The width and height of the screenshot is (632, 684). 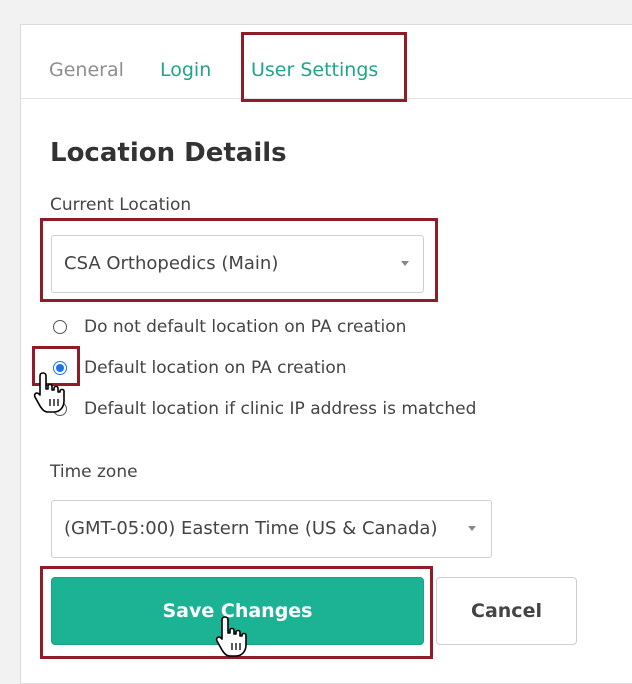 I want to click on radio-option-default-on-pa: Default location on PA creation, so click(x=231, y=369).